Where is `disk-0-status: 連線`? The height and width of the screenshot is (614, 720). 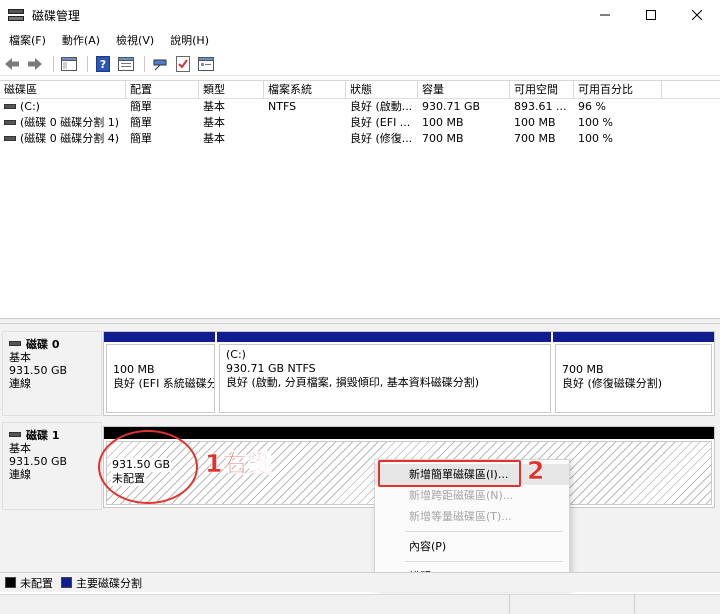 disk-0-status: 連線 is located at coordinates (20, 383).